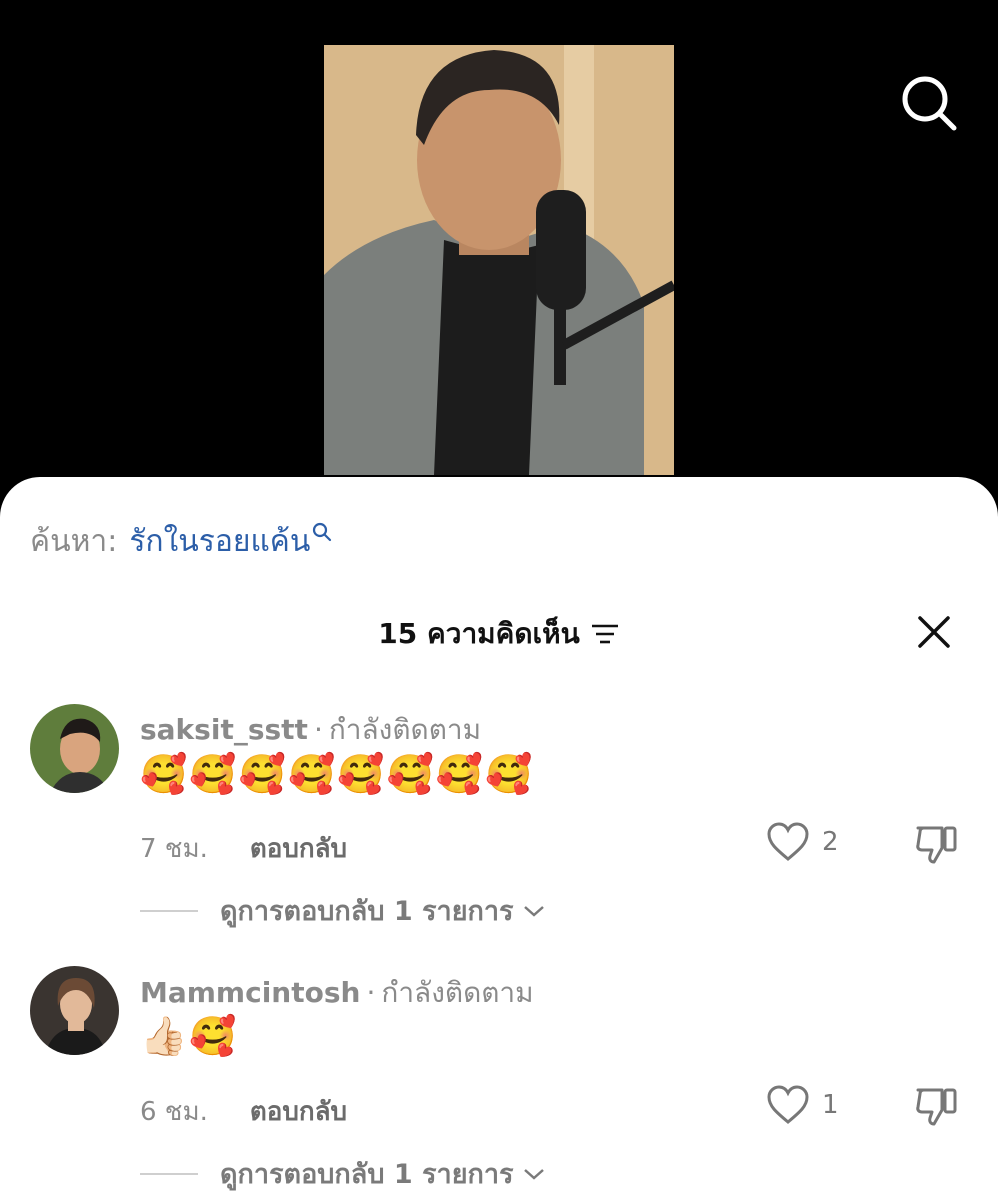  I want to click on like-button: 1, so click(802, 1105).